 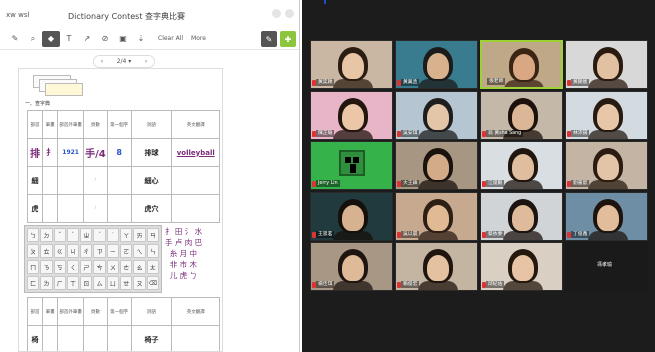 I want to click on participant-tile: 吳以晨, so click(x=436, y=216).